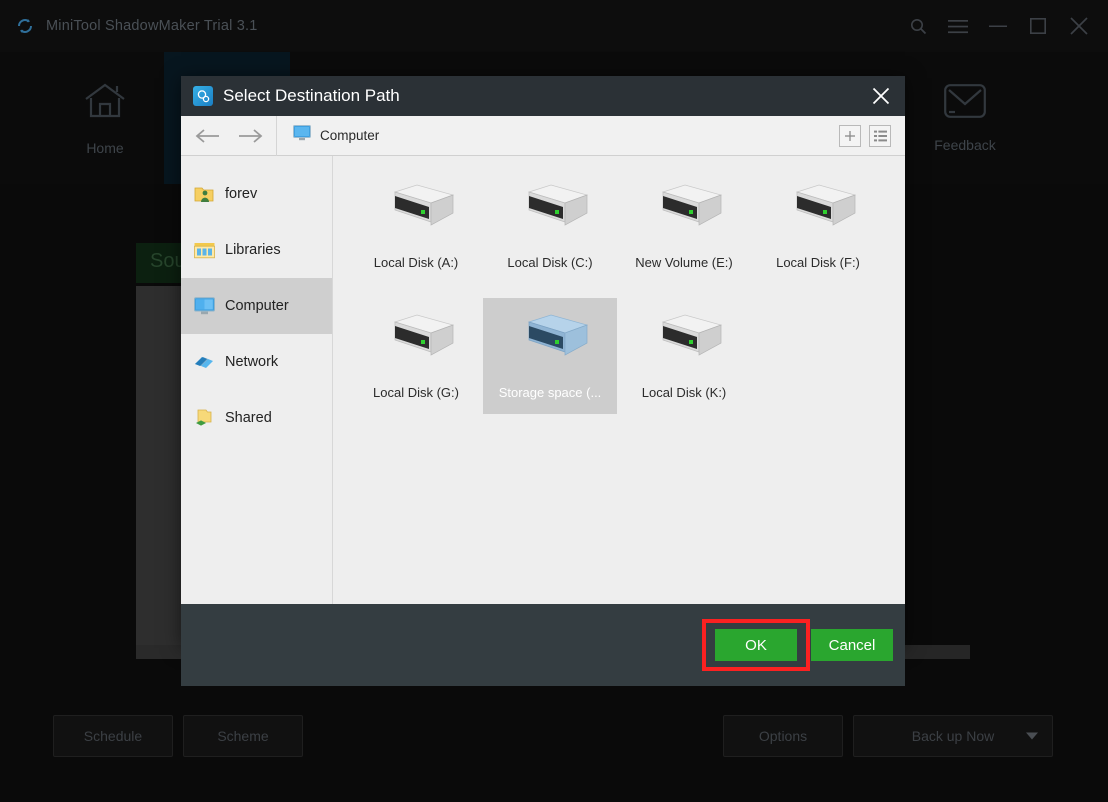 The image size is (1108, 802). I want to click on app-titlebar: MiniTool ShadowMaker Trial 3.1, so click(554, 26).